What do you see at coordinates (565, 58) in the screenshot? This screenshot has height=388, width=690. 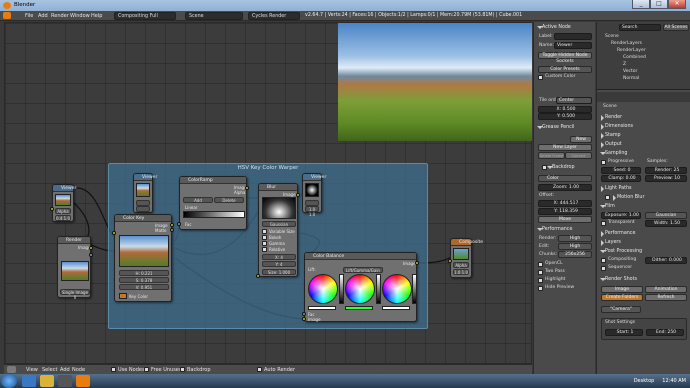 I see `toggle-hidden-sockets-button: Toggle Hidden Node Sockets` at bounding box center [565, 58].